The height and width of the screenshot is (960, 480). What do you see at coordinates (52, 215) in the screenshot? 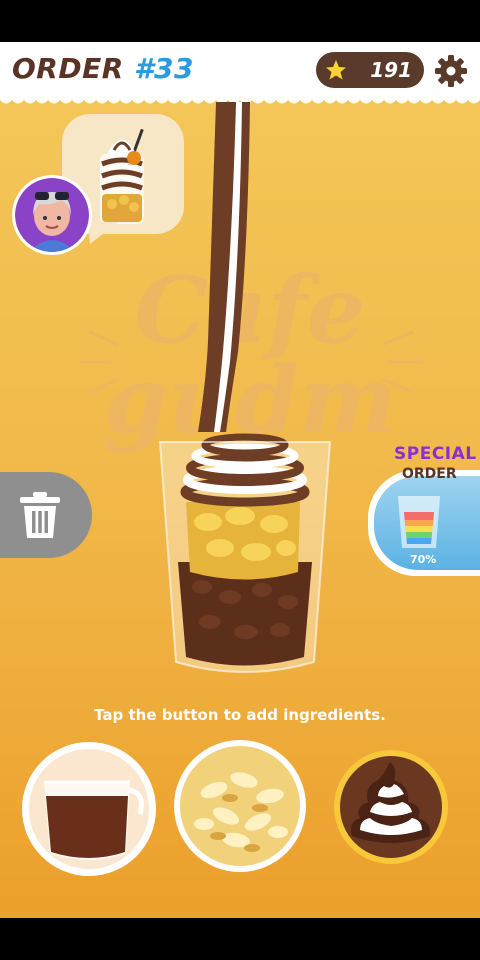
I see `customer-avatar` at bounding box center [52, 215].